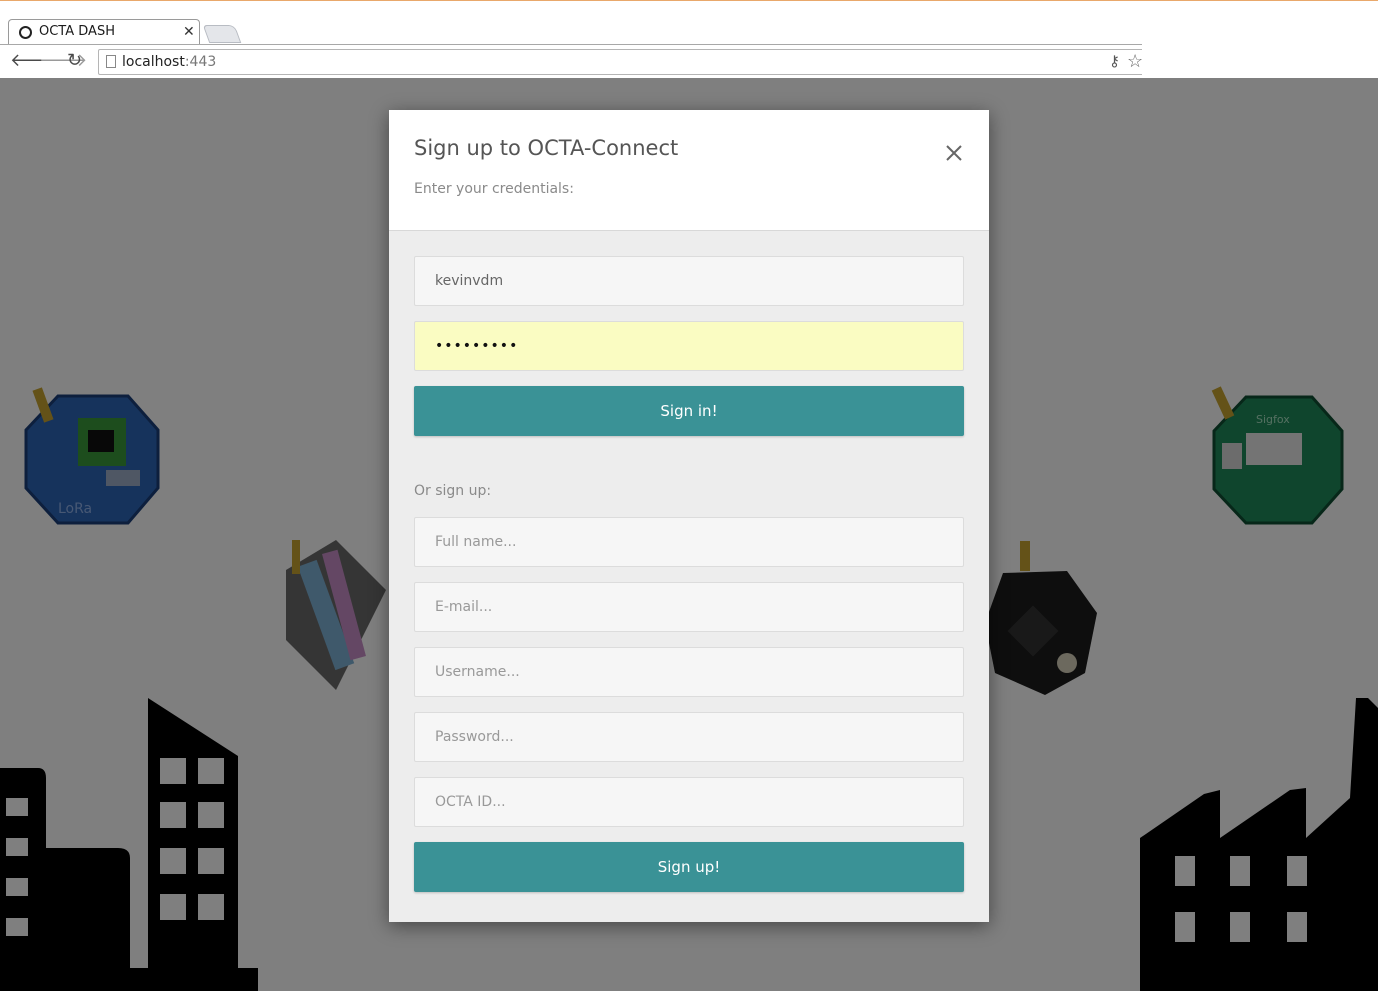 This screenshot has width=1378, height=991. Describe the element at coordinates (546, 148) in the screenshot. I see `modal-title: Sign up to OCTA-Connect` at that location.